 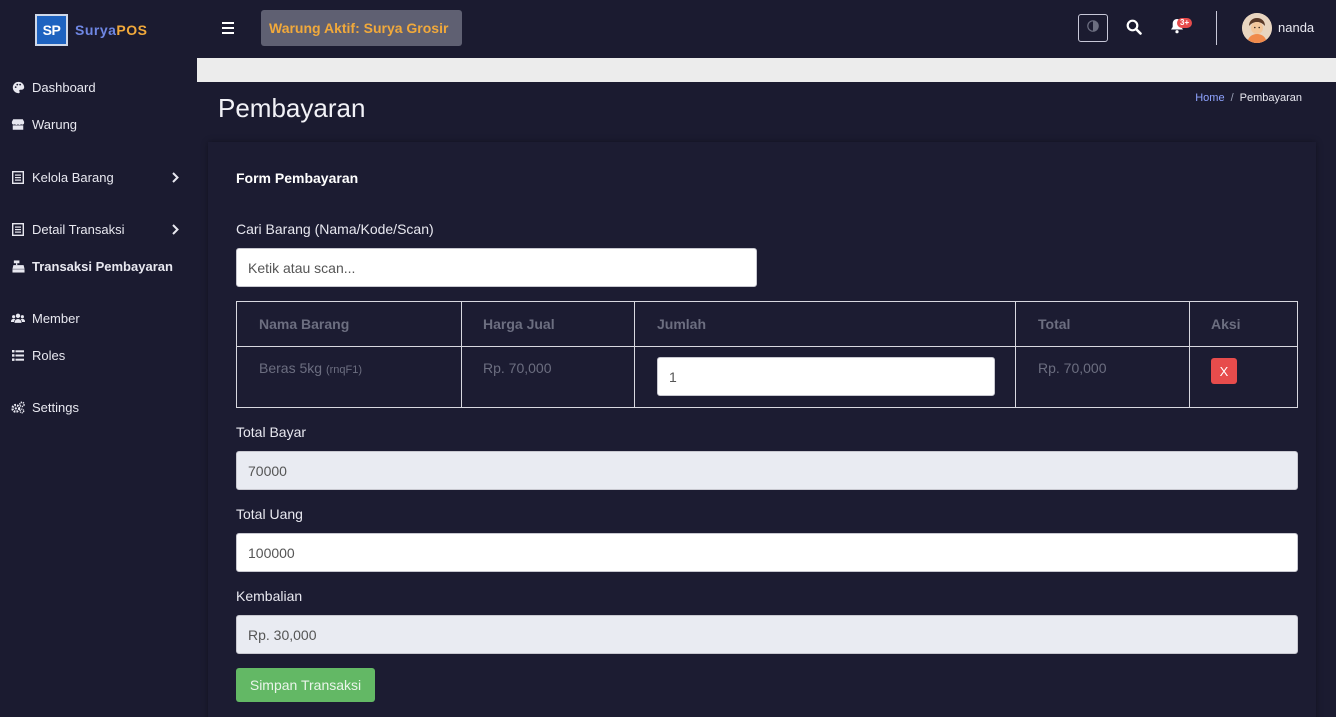 I want to click on cell-item-total: Rp. 70,000, so click(x=1072, y=368).